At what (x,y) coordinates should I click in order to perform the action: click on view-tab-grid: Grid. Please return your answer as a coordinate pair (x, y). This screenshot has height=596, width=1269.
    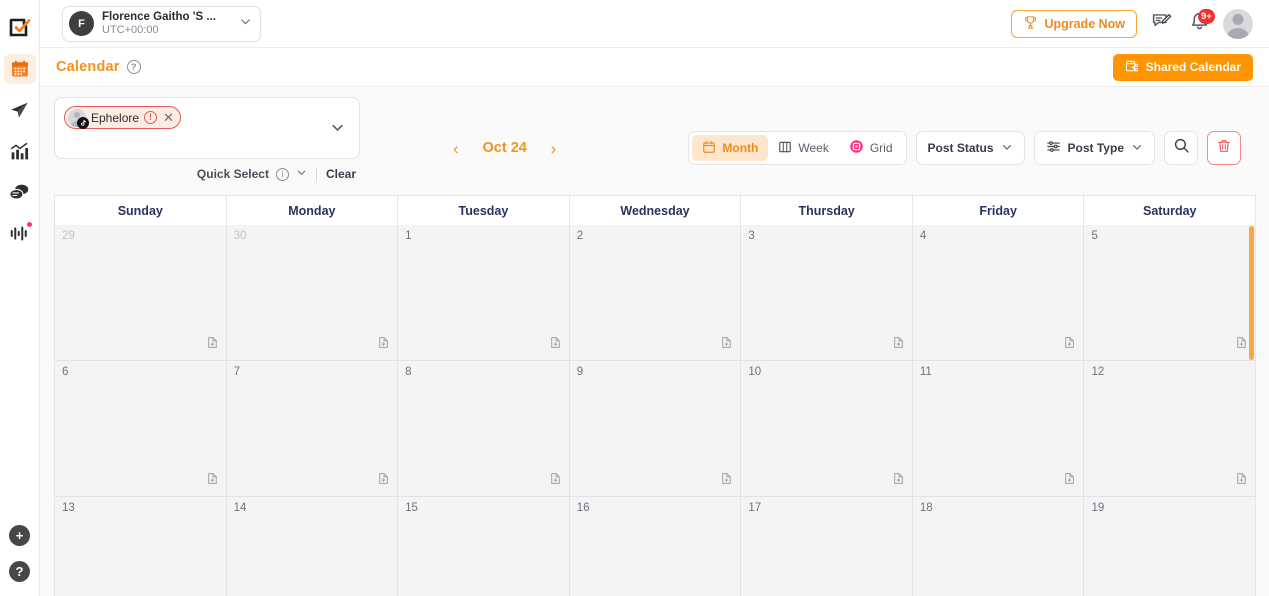
    Looking at the image, I should click on (871, 148).